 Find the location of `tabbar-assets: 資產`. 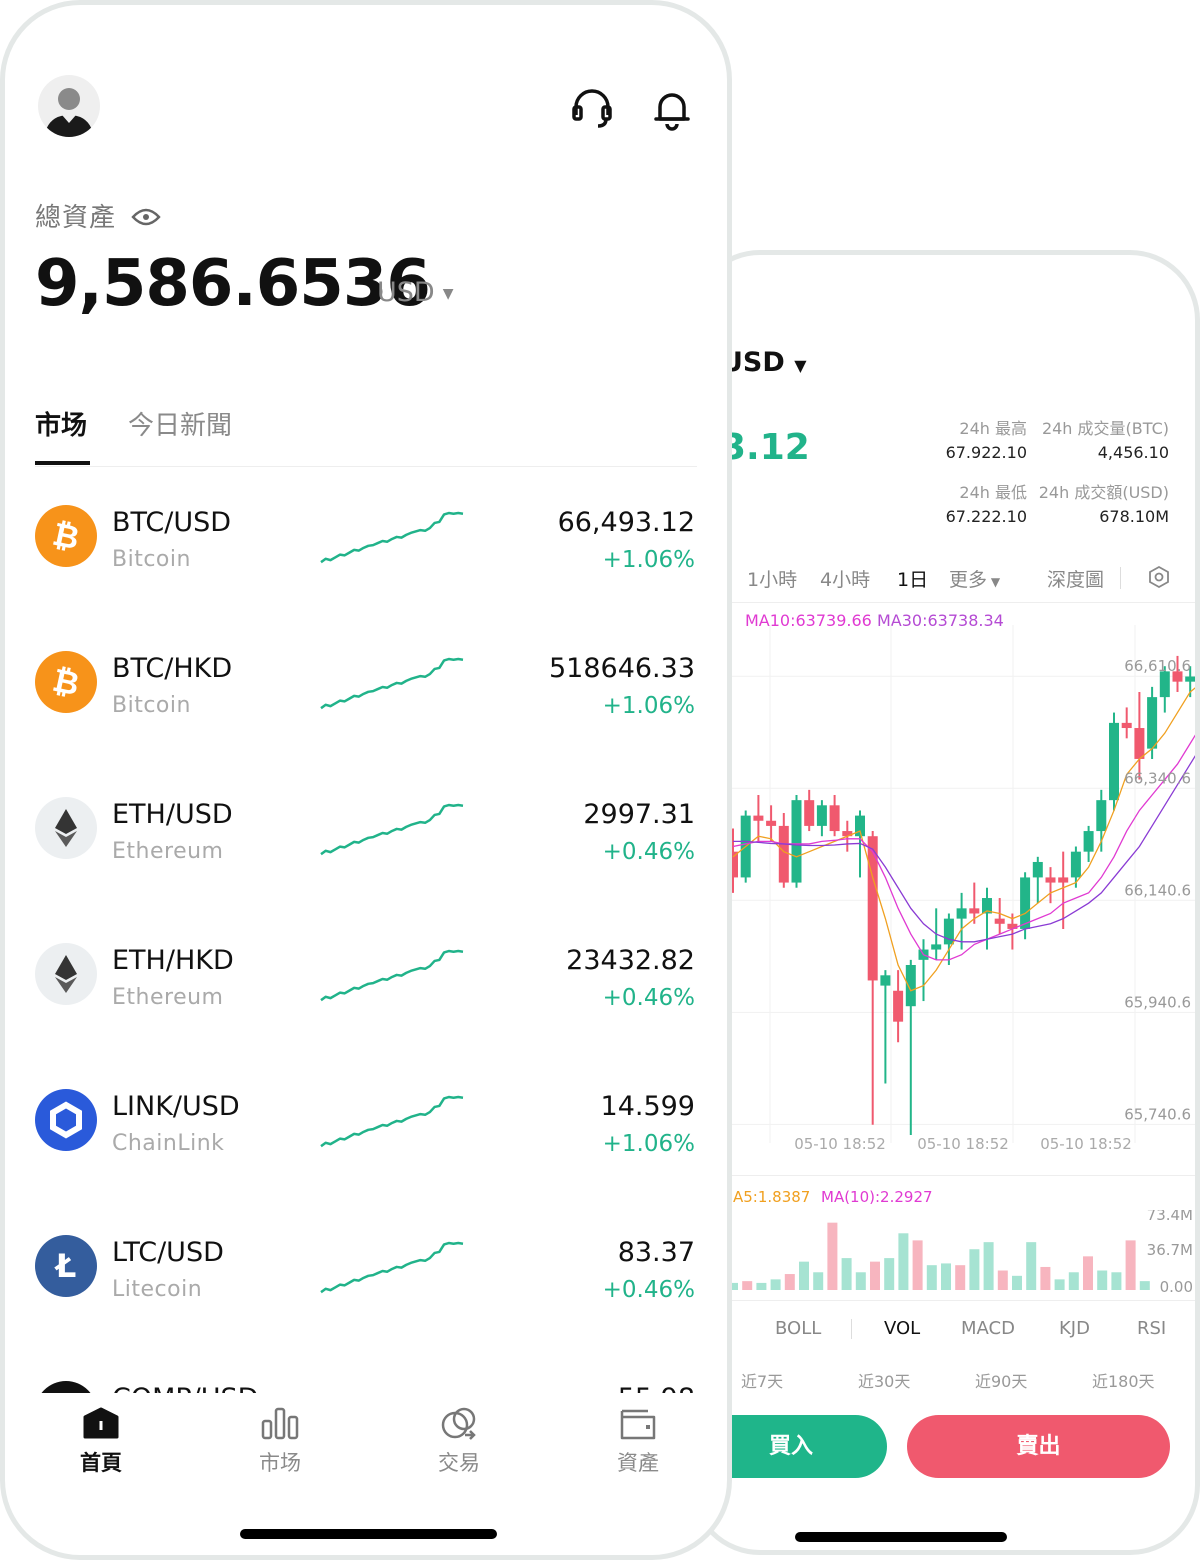

tabbar-assets: 資產 is located at coordinates (638, 1436).